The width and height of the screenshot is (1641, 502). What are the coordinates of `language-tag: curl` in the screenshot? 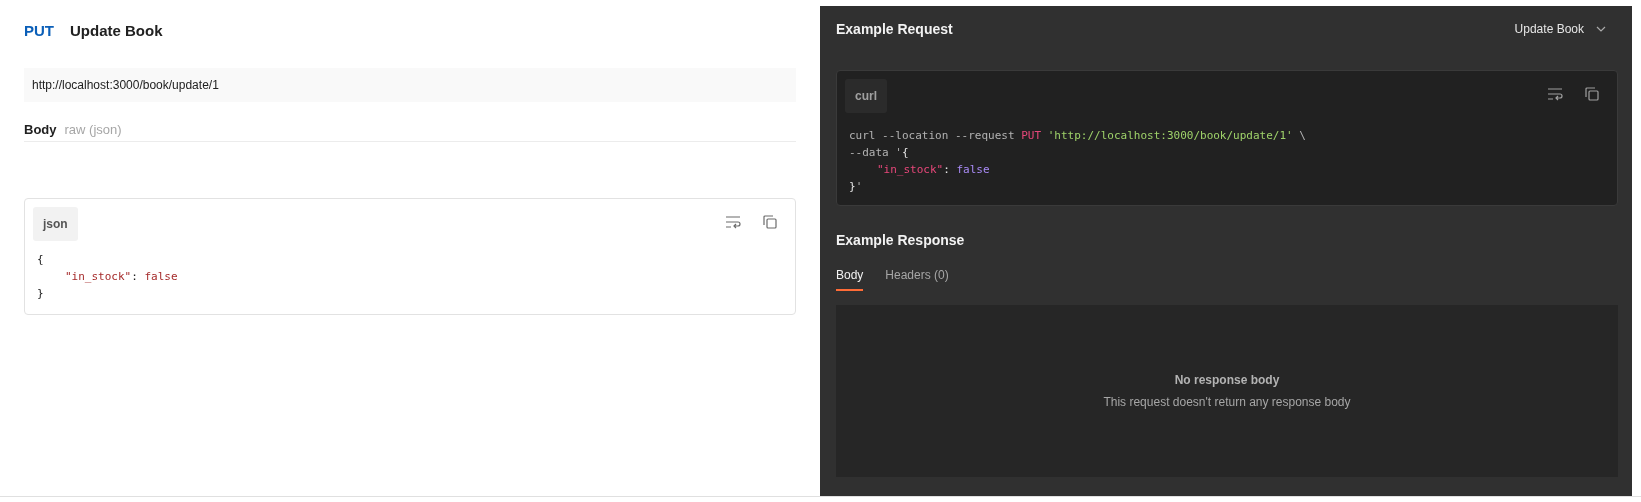 It's located at (866, 96).